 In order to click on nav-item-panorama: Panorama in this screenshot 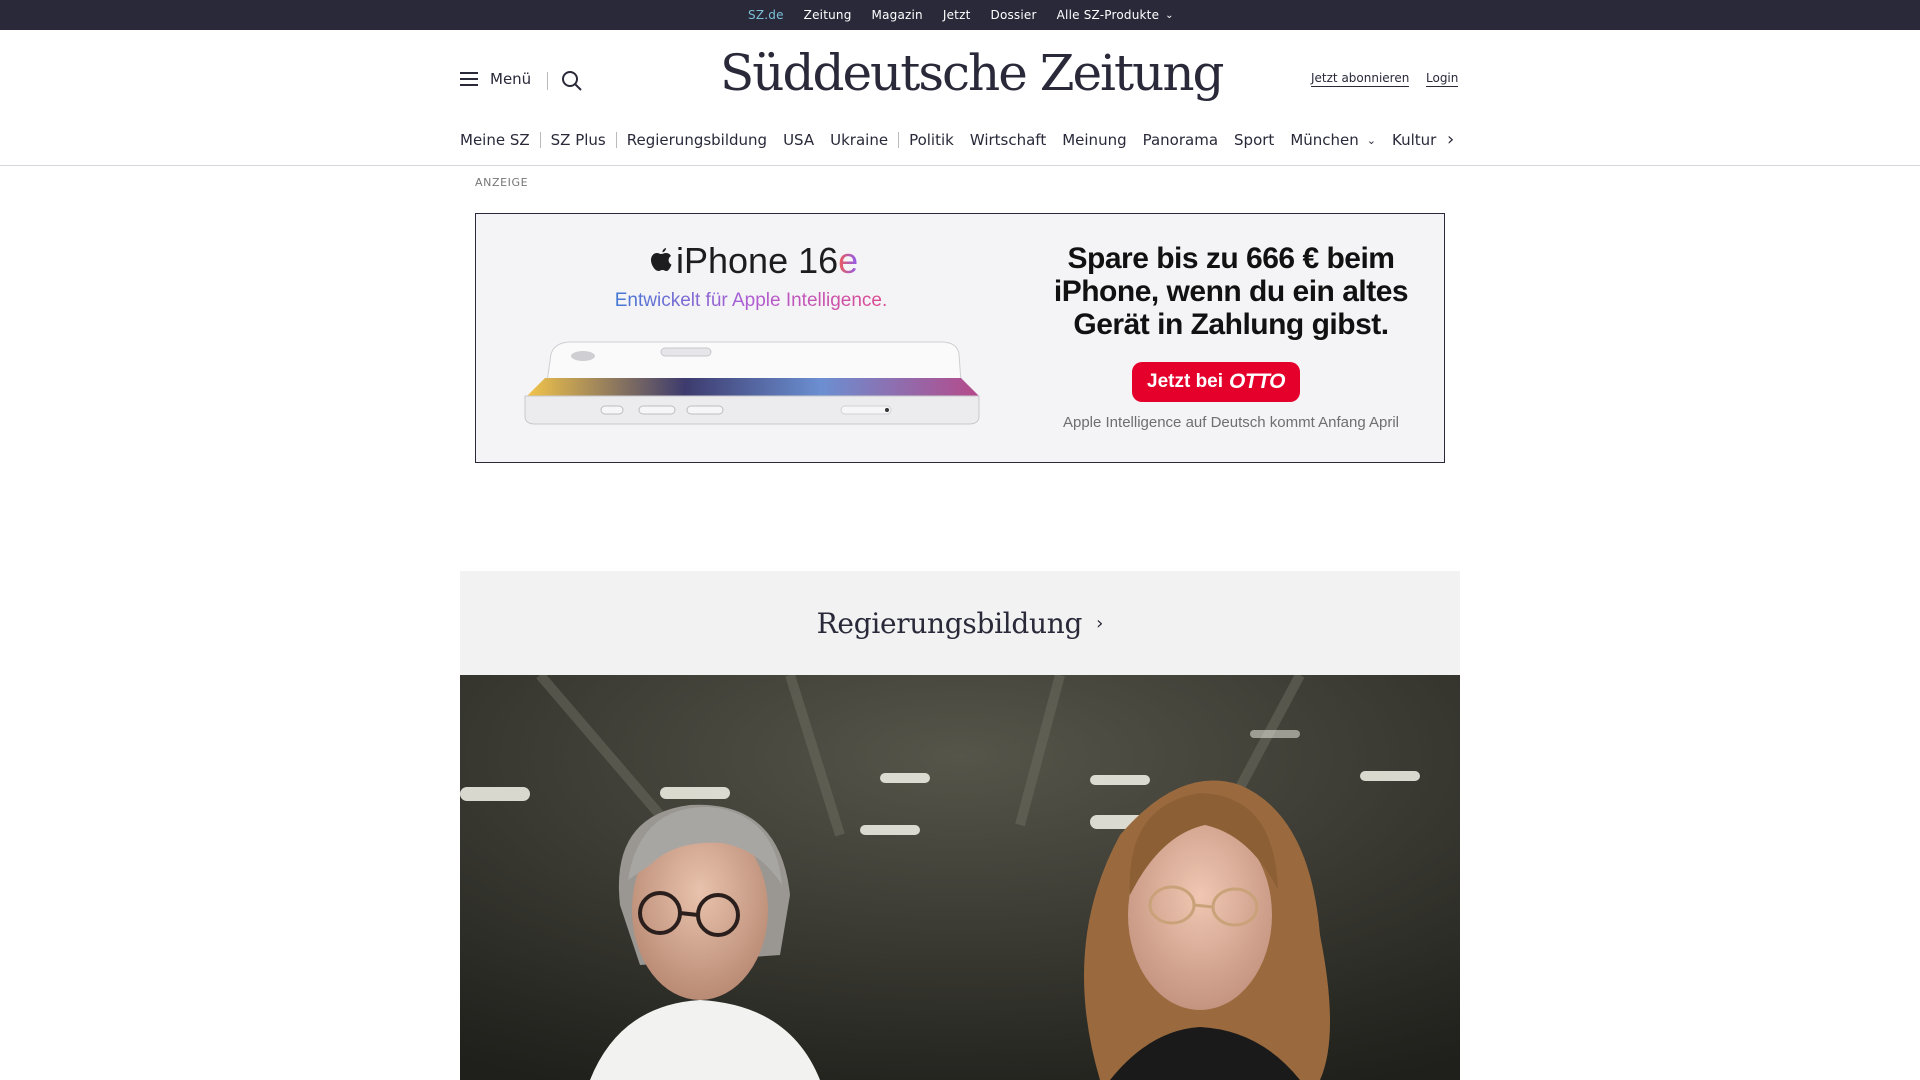, I will do `click(1180, 140)`.